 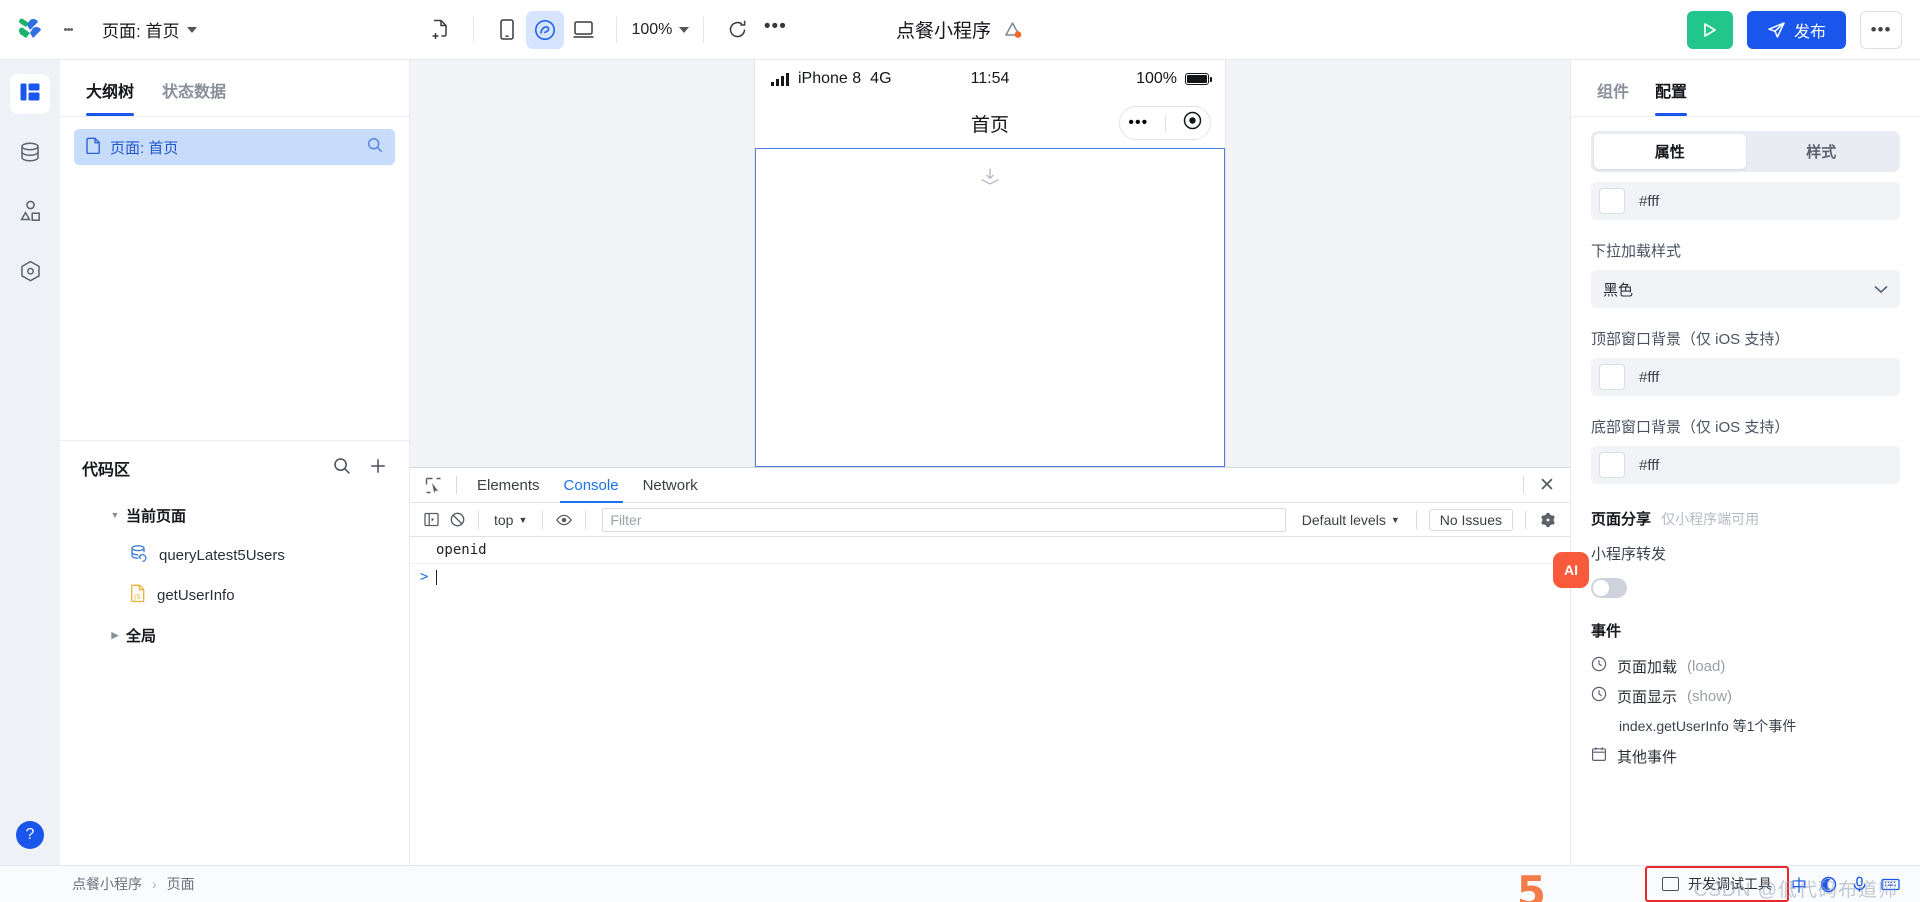 What do you see at coordinates (1716, 884) in the screenshot?
I see `devtool-toggle-button: 开发调试工具` at bounding box center [1716, 884].